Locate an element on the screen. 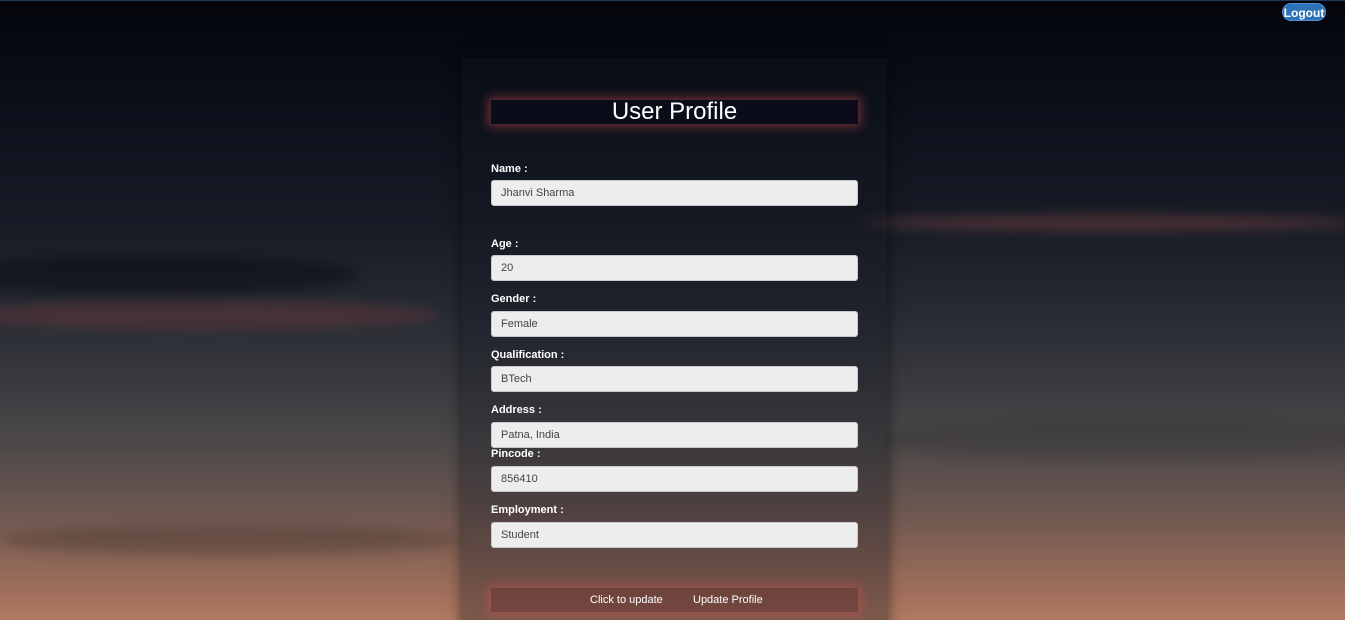  top-border is located at coordinates (672, 0).